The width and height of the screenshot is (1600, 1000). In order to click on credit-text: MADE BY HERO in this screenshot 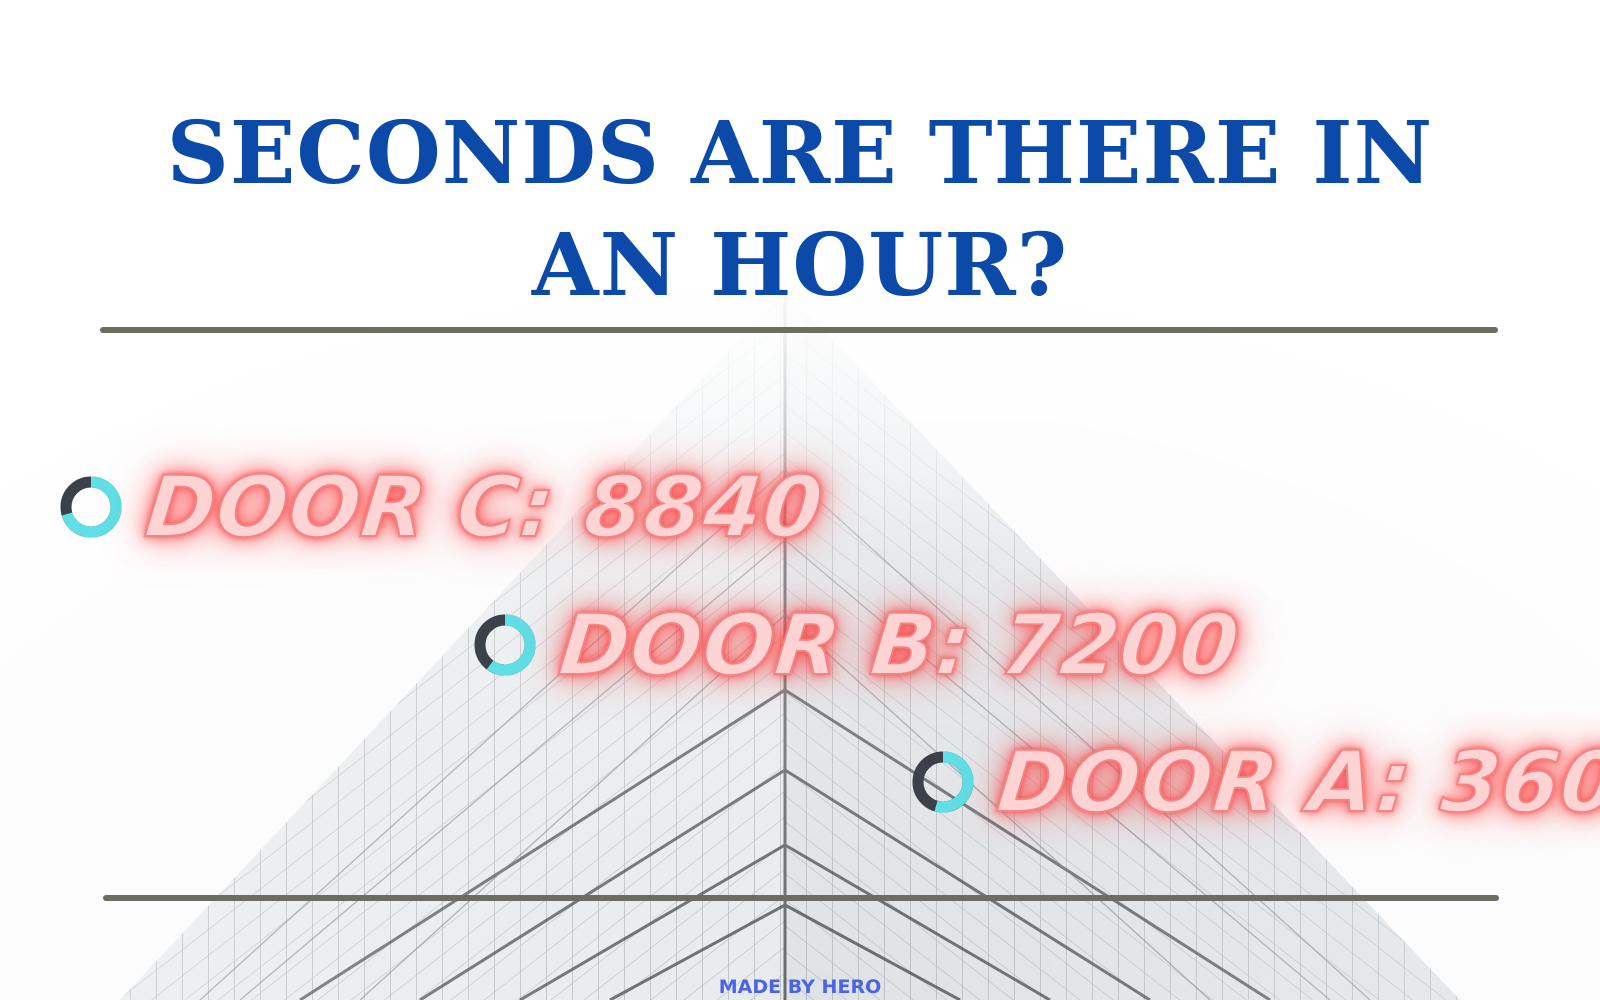, I will do `click(800, 987)`.